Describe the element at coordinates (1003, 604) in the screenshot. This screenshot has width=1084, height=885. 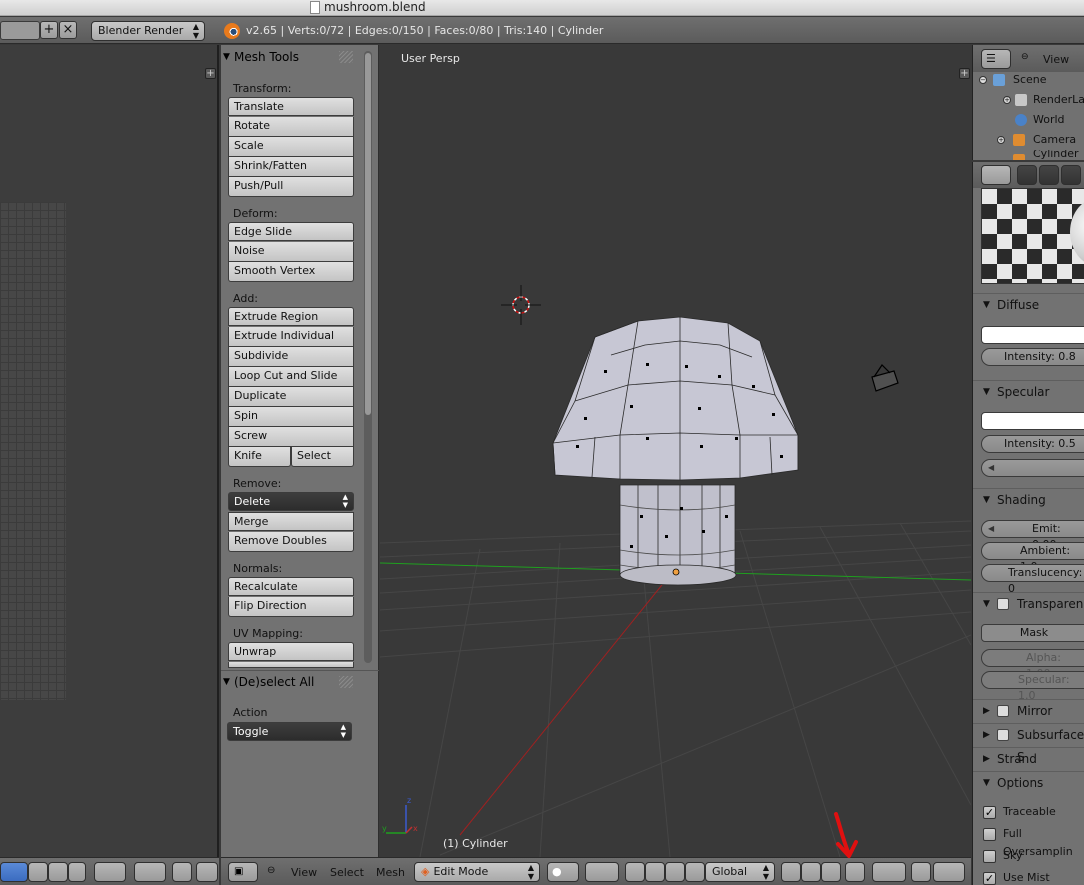
I see `transparency-checkbox` at that location.